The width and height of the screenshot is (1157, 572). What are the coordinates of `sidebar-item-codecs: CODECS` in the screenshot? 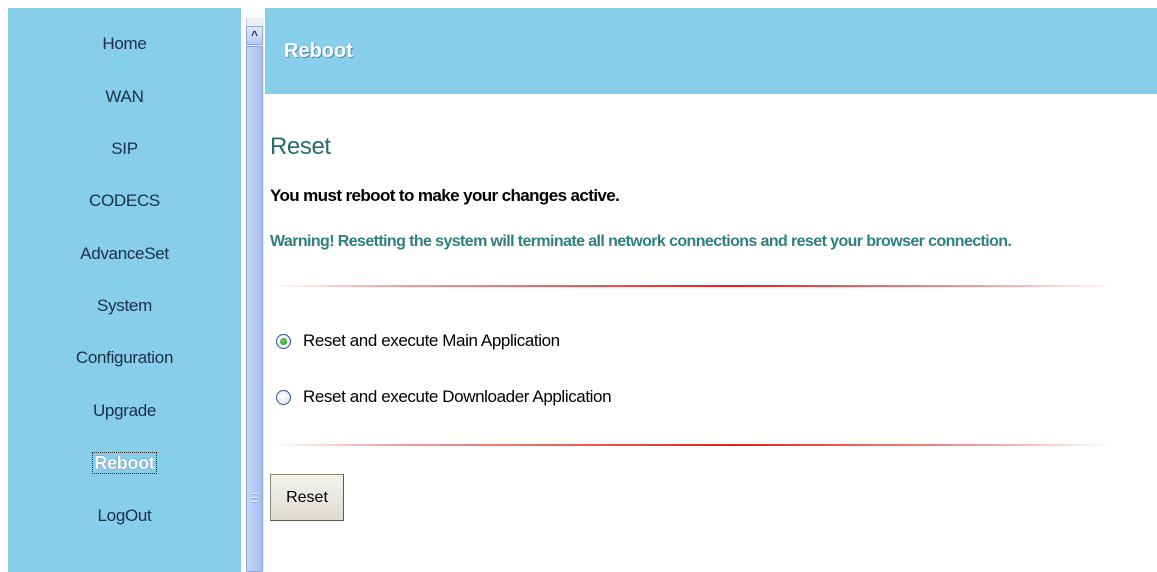 It's located at (124, 201).